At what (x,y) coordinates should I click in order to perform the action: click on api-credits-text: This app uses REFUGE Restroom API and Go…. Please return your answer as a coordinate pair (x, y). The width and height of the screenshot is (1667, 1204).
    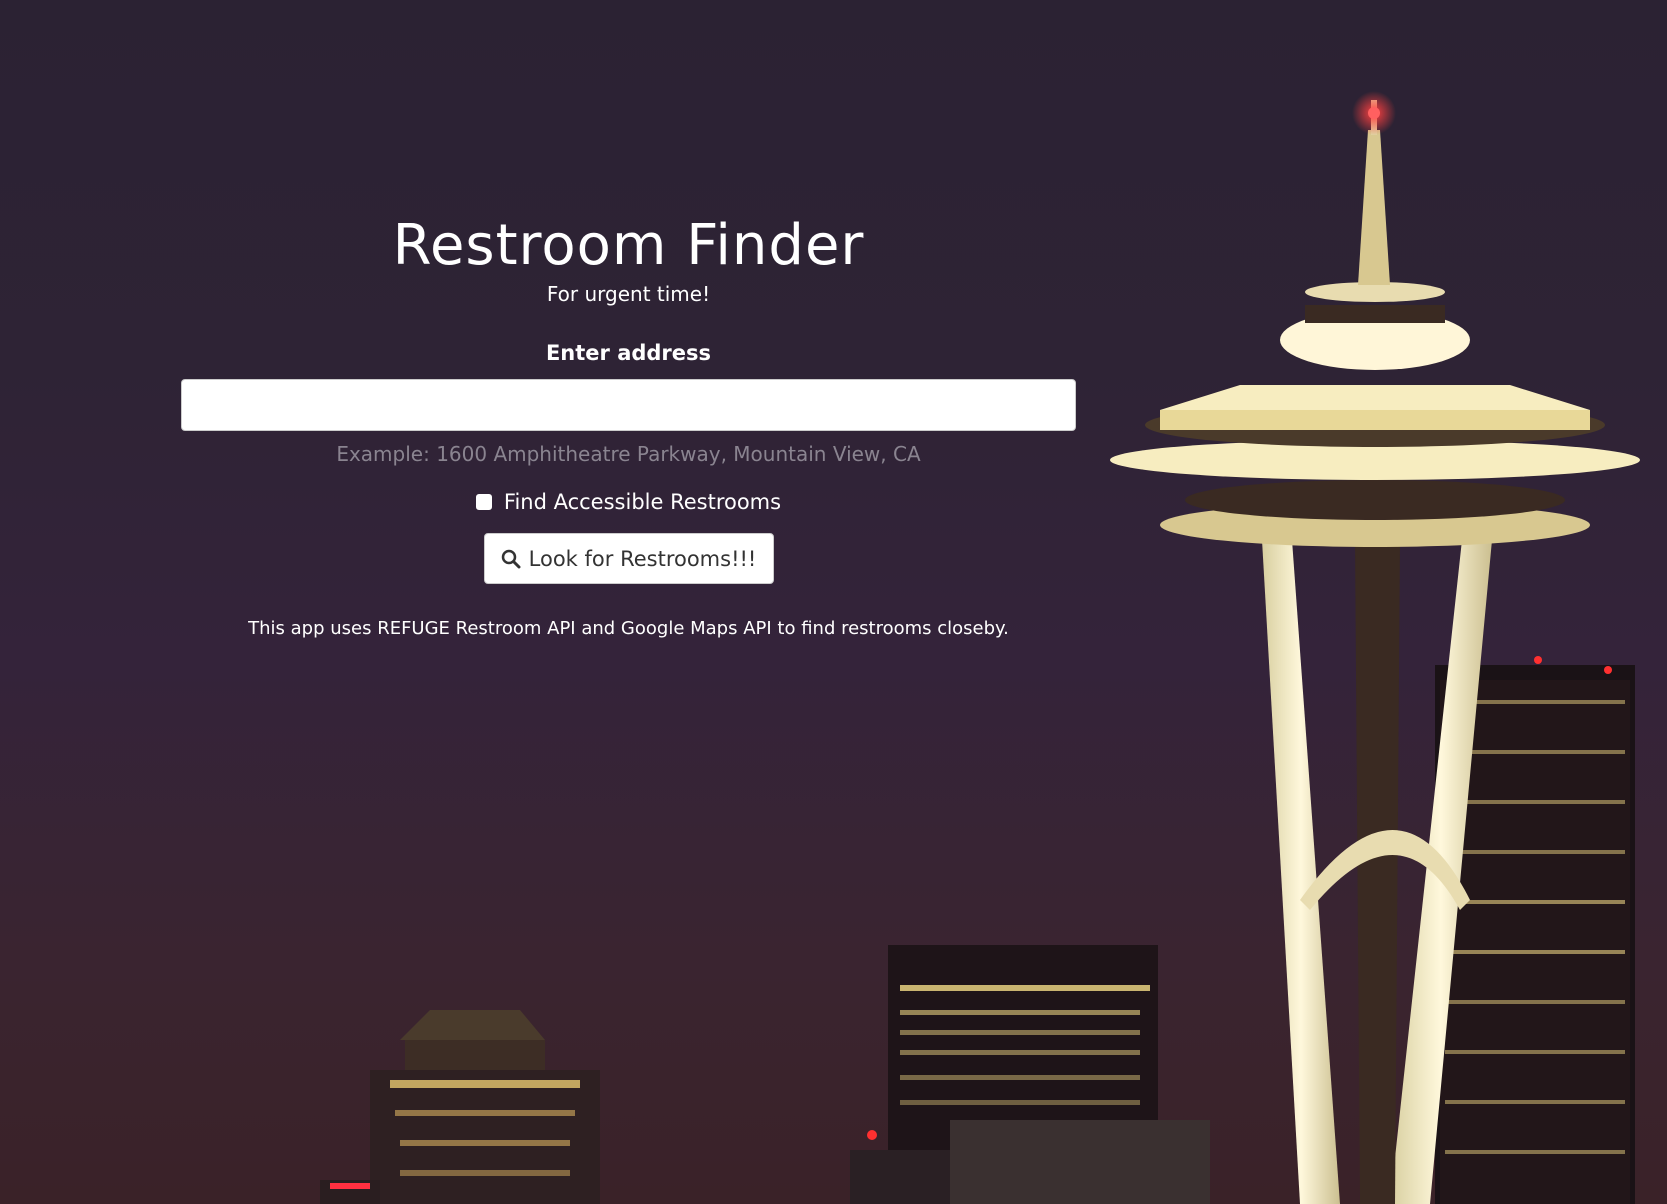
    Looking at the image, I should click on (628, 628).